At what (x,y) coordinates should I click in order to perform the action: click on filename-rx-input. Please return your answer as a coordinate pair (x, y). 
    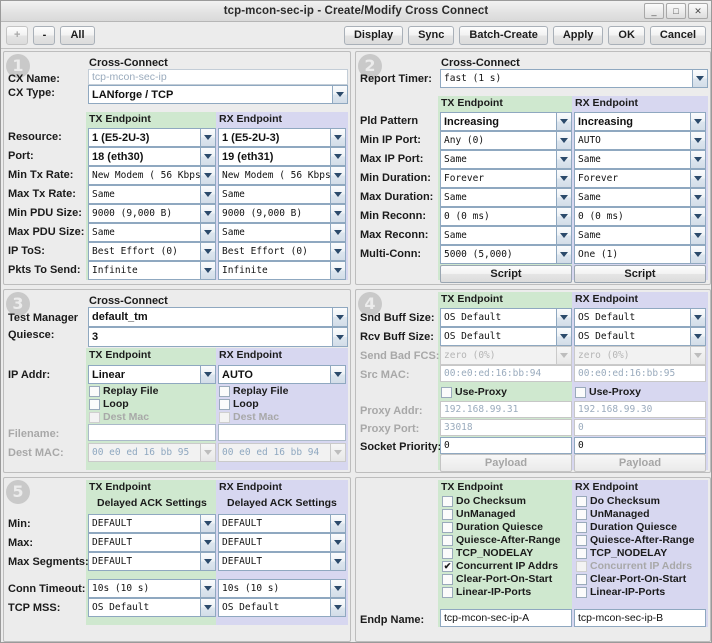
    Looking at the image, I should click on (282, 432).